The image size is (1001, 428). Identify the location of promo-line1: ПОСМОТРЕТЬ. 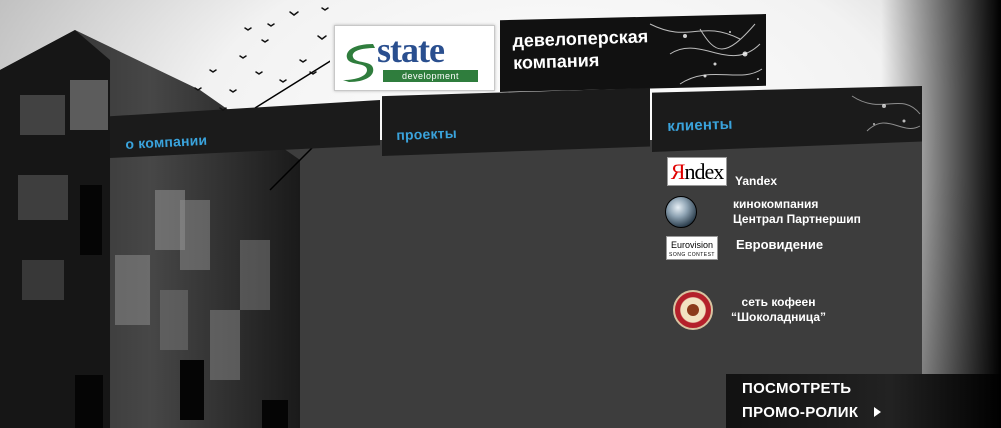
(797, 388).